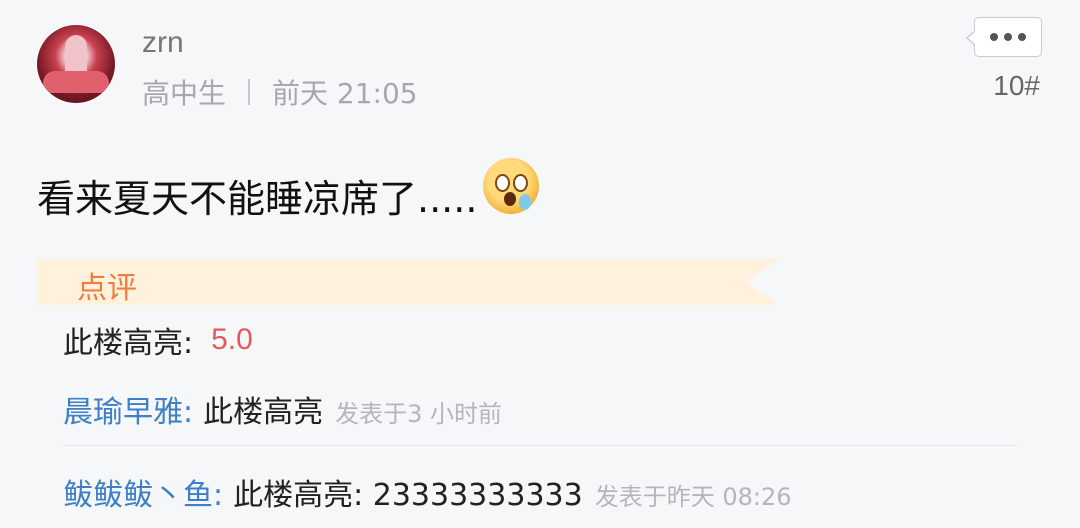 This screenshot has height=528, width=1080. What do you see at coordinates (123, 409) in the screenshot?
I see `comment-author: 晨瑜早雅` at bounding box center [123, 409].